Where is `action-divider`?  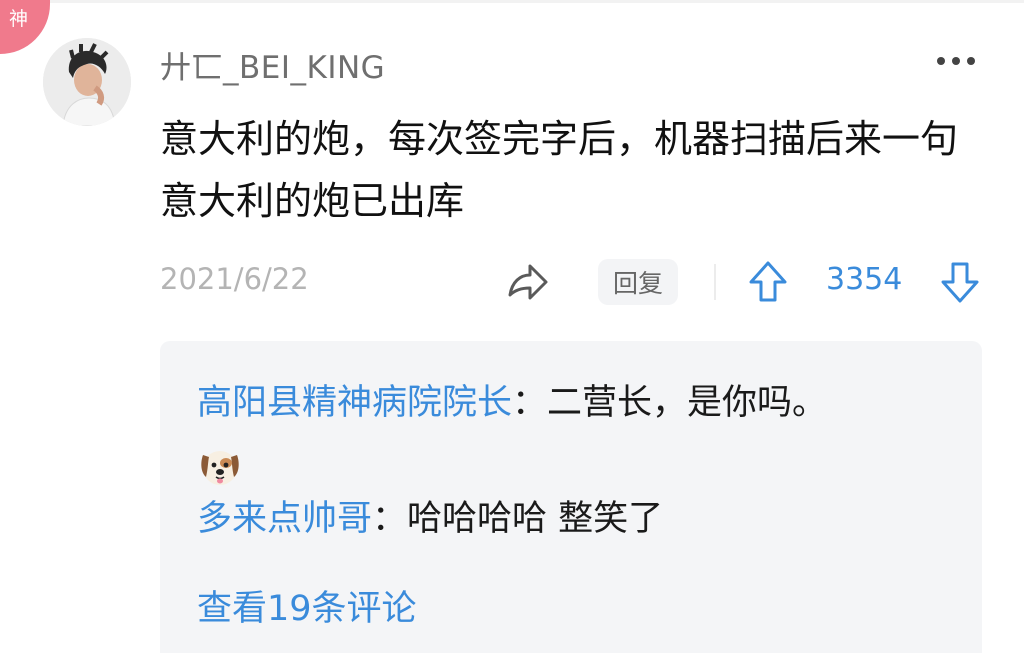
action-divider is located at coordinates (715, 282).